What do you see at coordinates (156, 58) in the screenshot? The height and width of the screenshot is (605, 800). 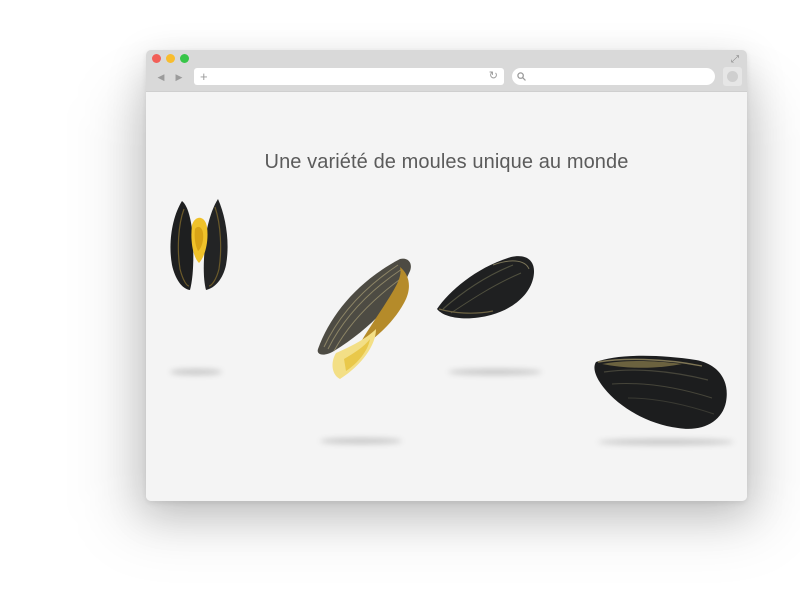 I see `close-window-button` at bounding box center [156, 58].